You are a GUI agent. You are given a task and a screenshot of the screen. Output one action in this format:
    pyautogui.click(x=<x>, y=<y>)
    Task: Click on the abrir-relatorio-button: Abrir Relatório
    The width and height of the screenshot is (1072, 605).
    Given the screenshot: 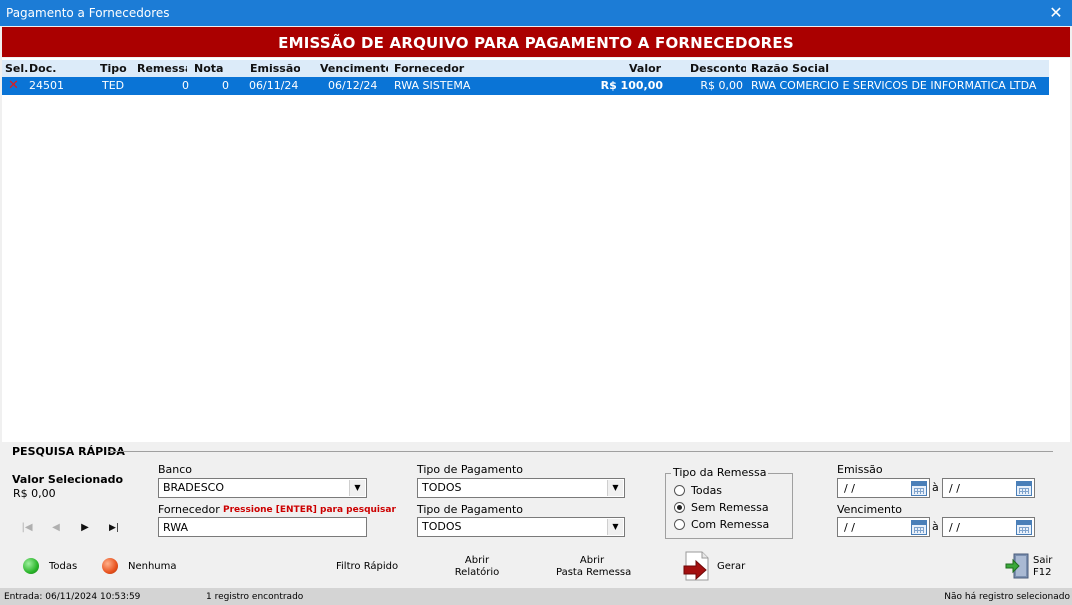 What is the action you would take?
    pyautogui.click(x=477, y=568)
    